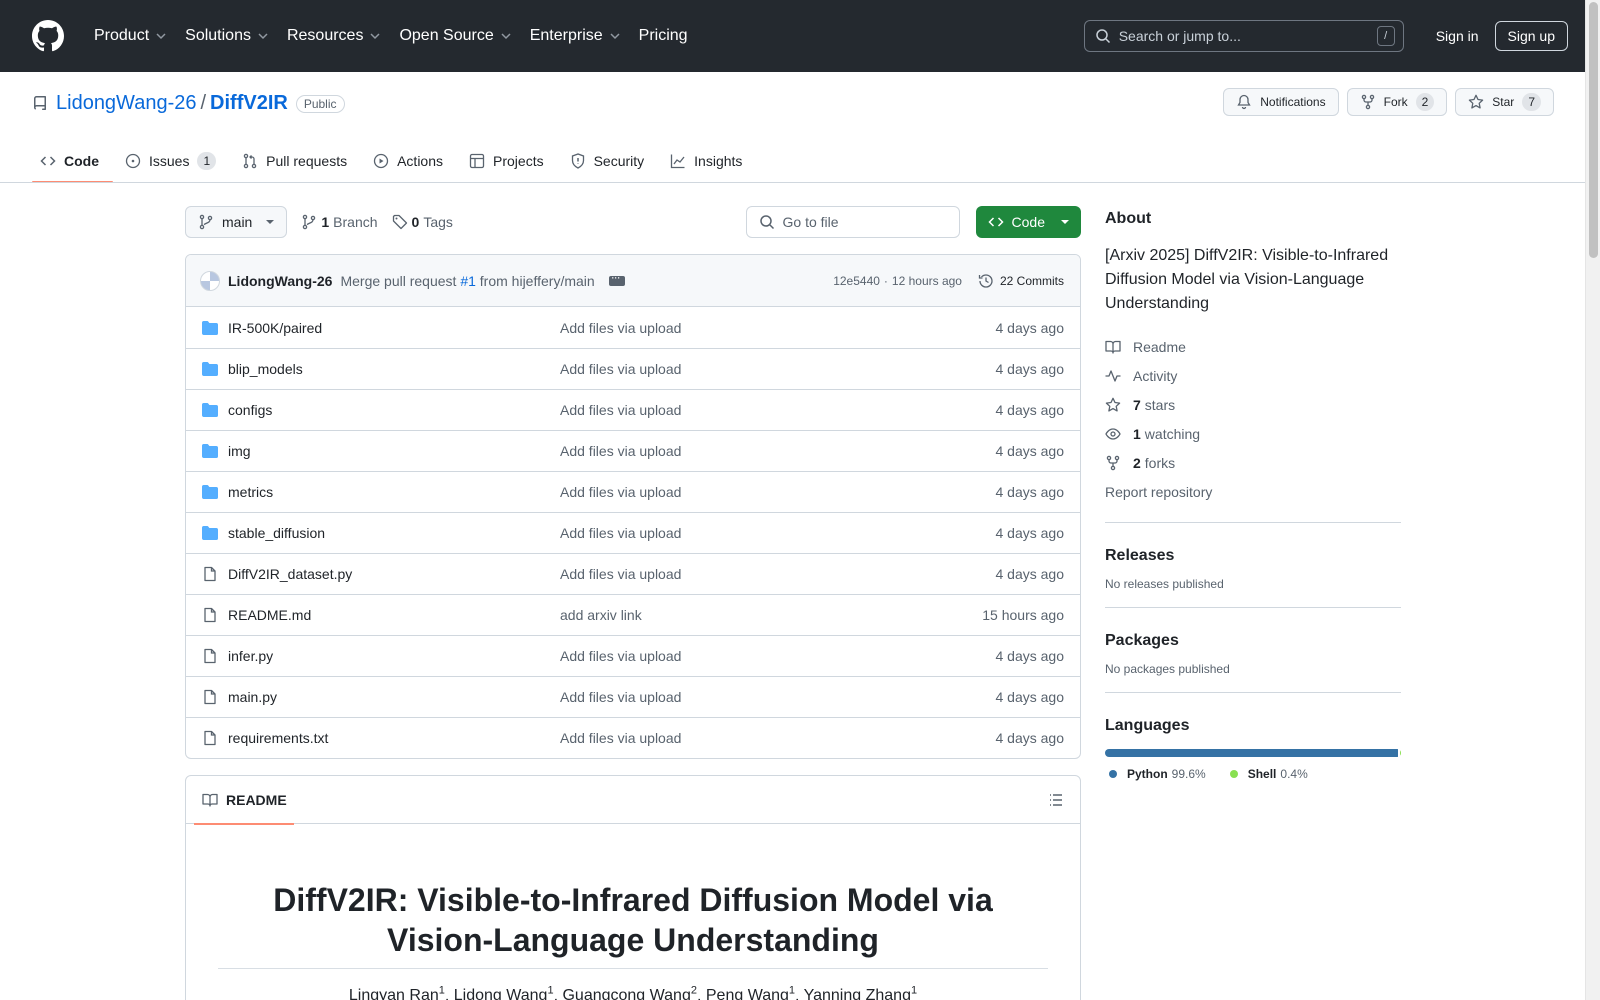 This screenshot has height=1000, width=1600. Describe the element at coordinates (394, 738) in the screenshot. I see `file-name-link: requirements.txt` at that location.